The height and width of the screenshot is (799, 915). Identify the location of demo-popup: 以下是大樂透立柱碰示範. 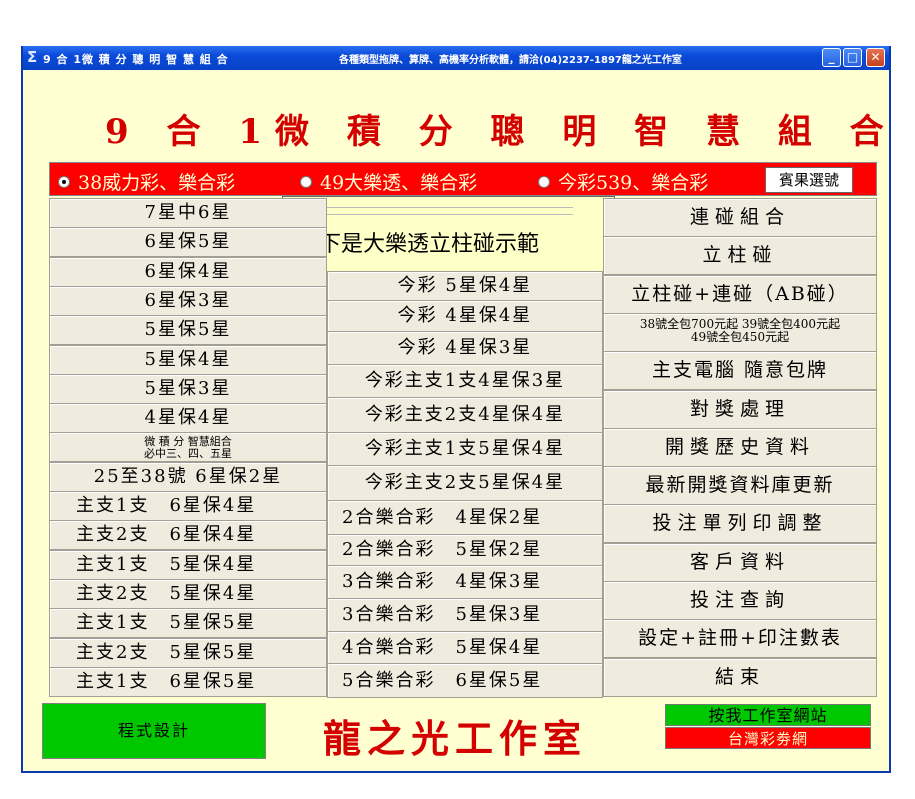
(448, 235).